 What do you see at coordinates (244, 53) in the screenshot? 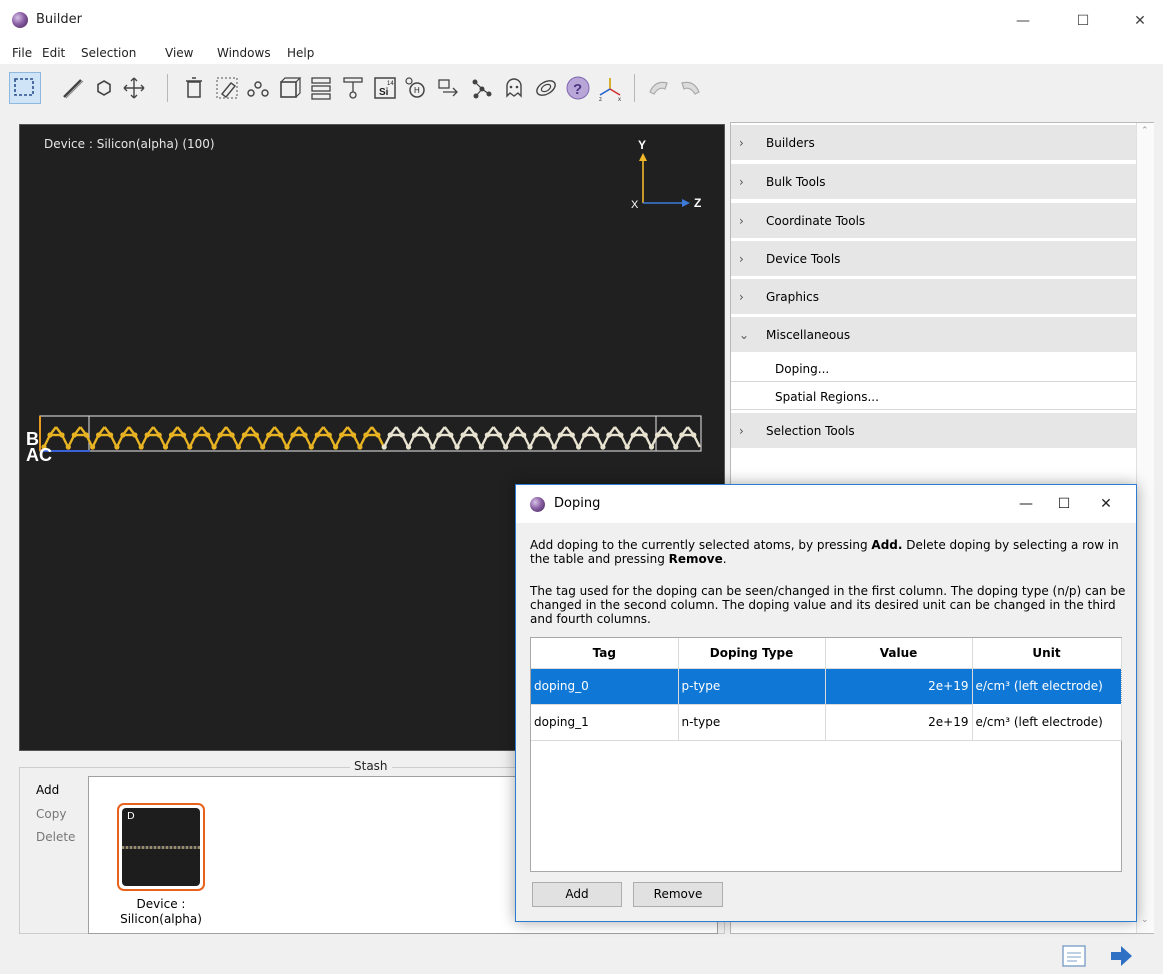
I see `menu-windows: Windows` at bounding box center [244, 53].